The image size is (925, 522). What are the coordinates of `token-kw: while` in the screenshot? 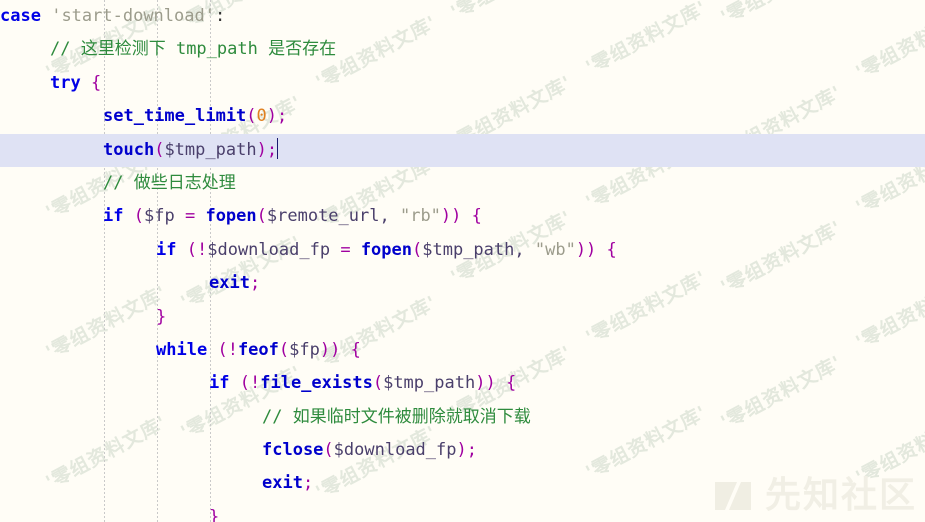 It's located at (182, 349).